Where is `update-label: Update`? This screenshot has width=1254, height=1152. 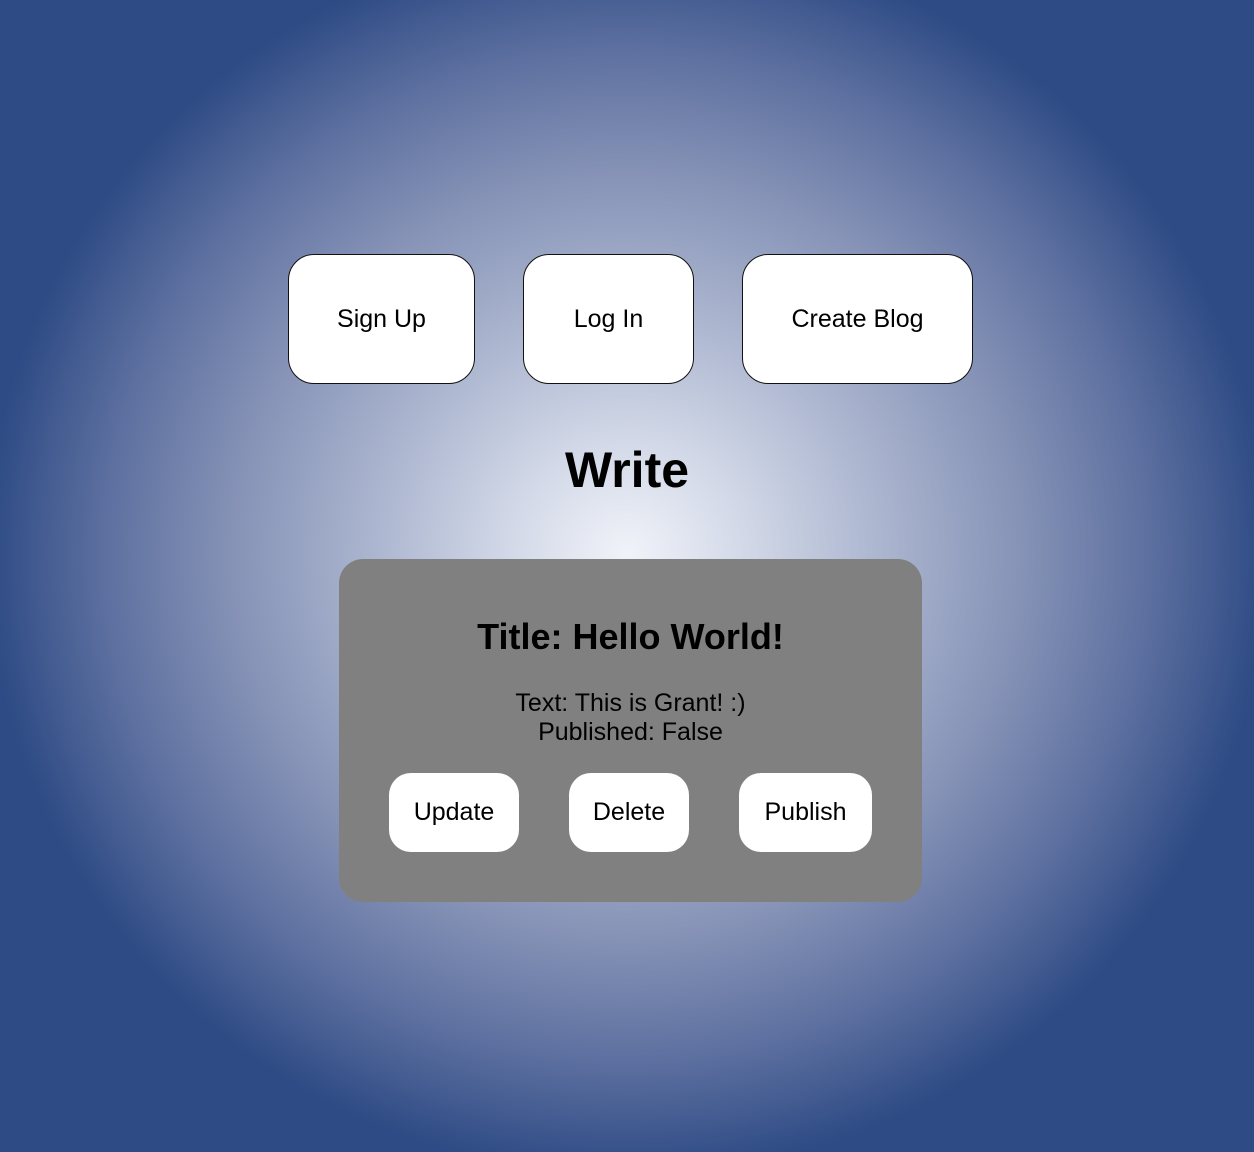 update-label: Update is located at coordinates (454, 812).